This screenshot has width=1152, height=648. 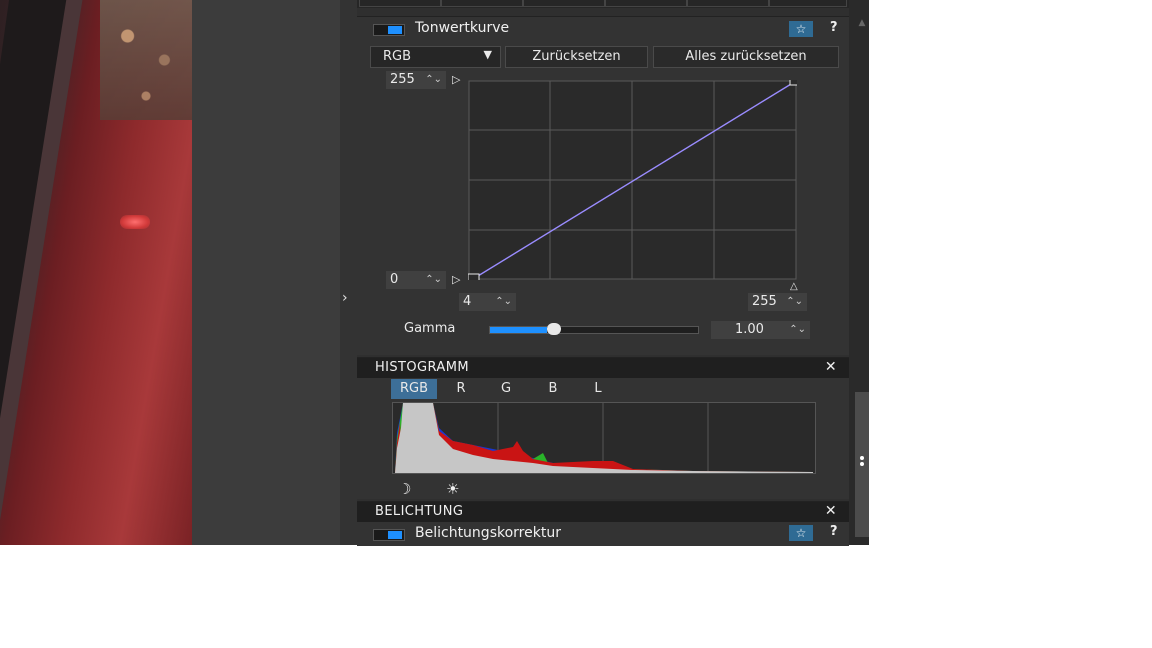 I want to click on panel-gutter, so click(x=348, y=272).